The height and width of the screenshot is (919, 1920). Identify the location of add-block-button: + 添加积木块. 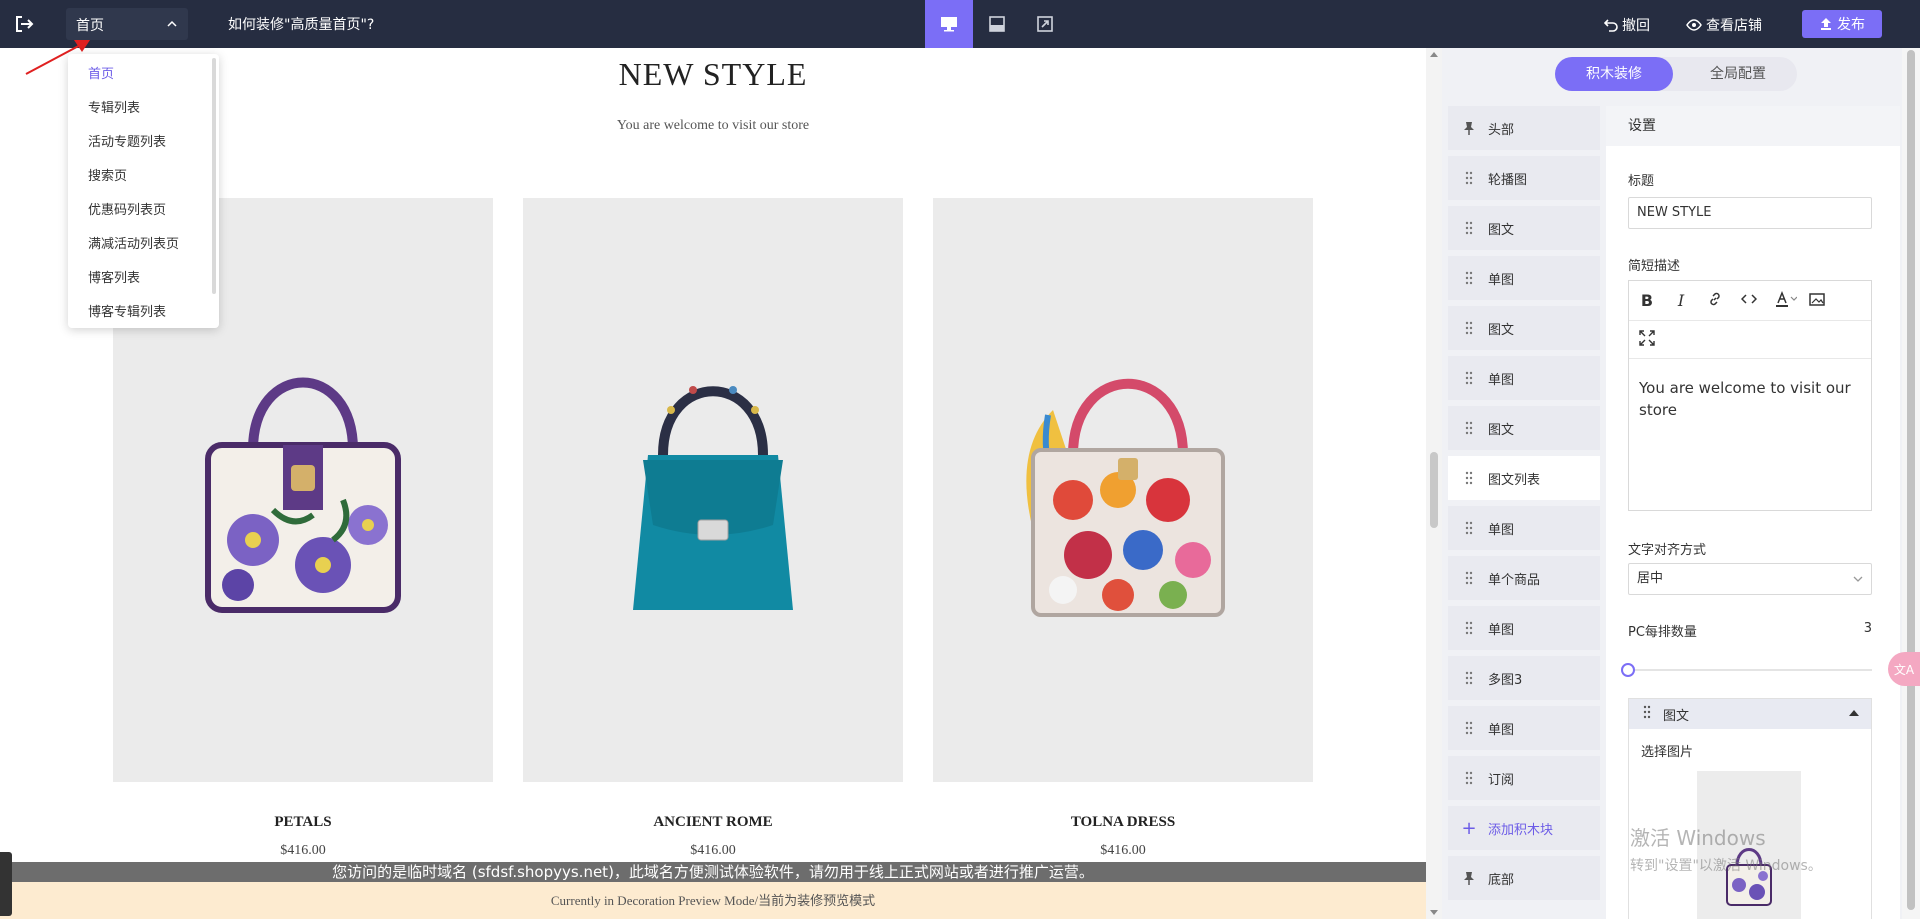
(1524, 828).